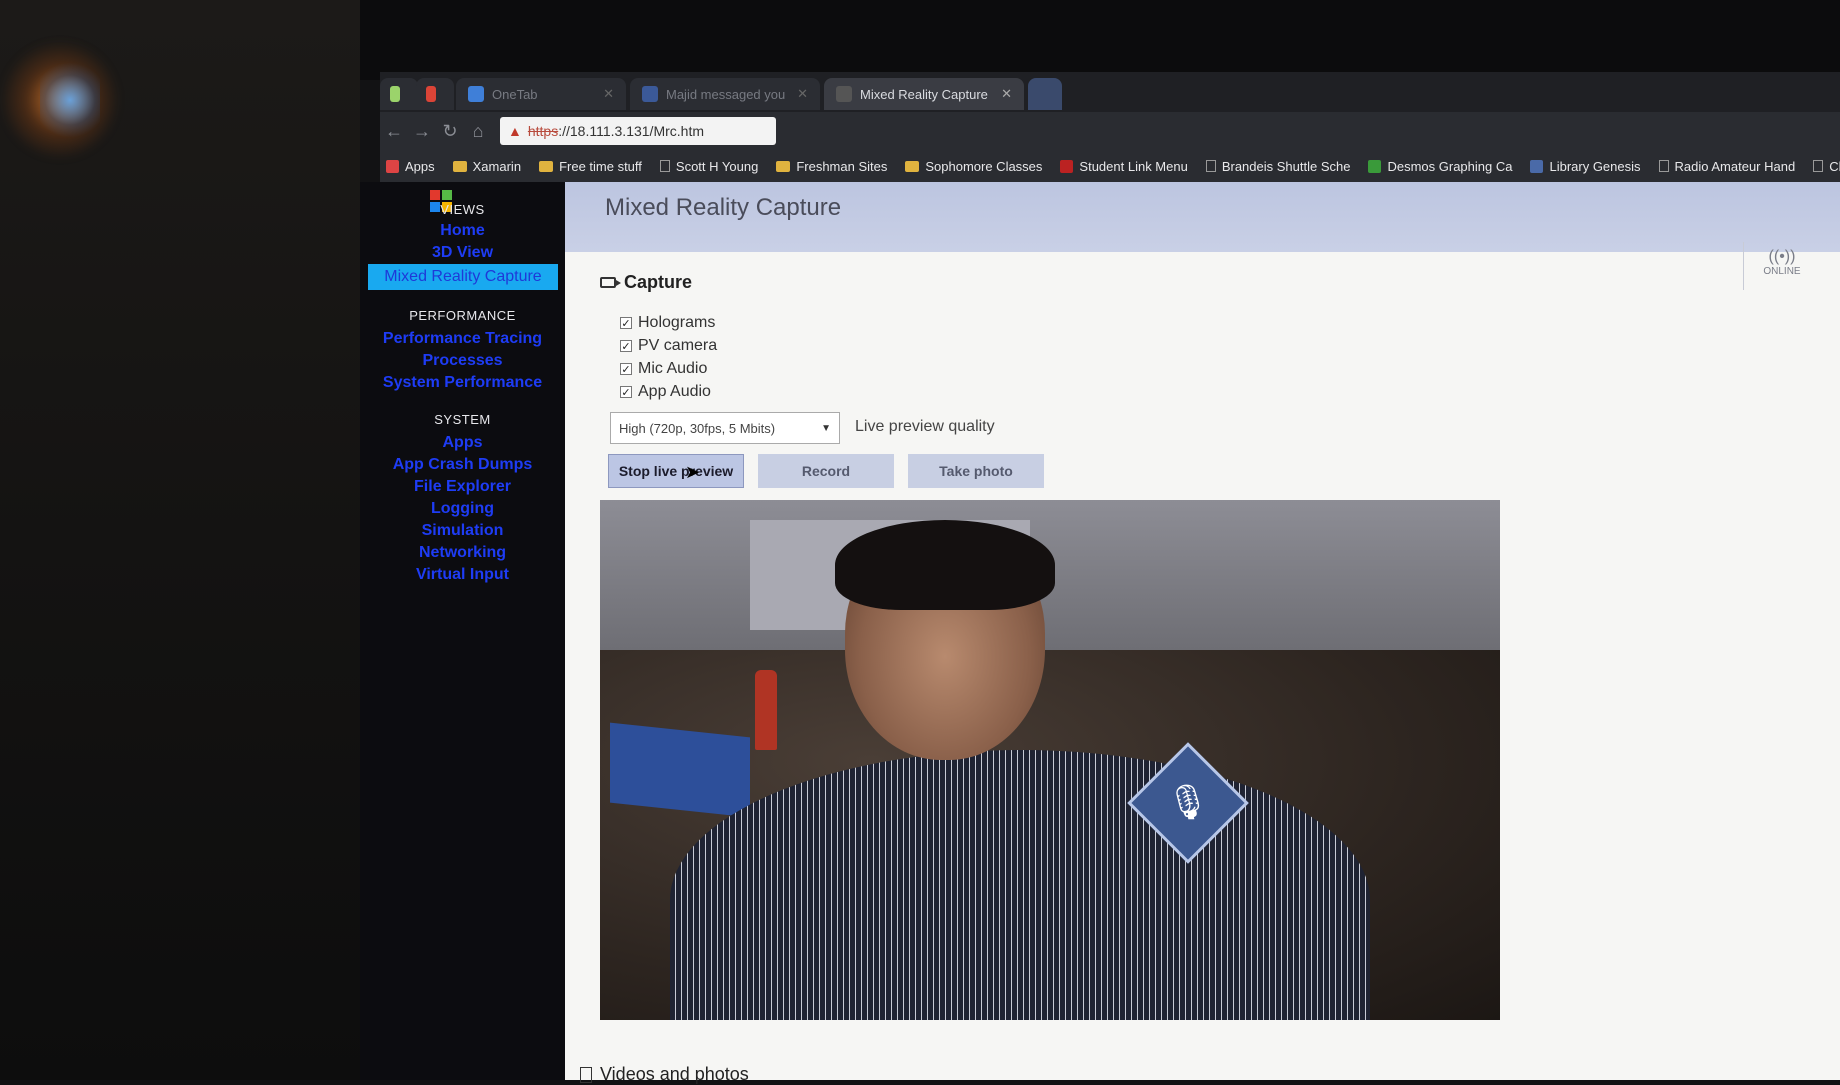 The height and width of the screenshot is (1085, 1840). What do you see at coordinates (462, 361) in the screenshot?
I see `sidebar-item-processes: Processes` at bounding box center [462, 361].